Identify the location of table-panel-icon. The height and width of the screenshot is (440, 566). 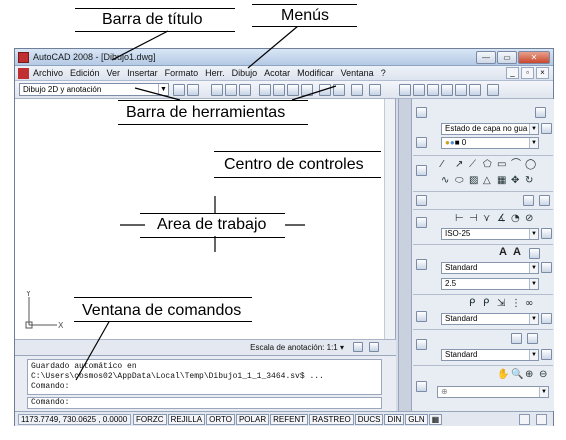
(421, 344).